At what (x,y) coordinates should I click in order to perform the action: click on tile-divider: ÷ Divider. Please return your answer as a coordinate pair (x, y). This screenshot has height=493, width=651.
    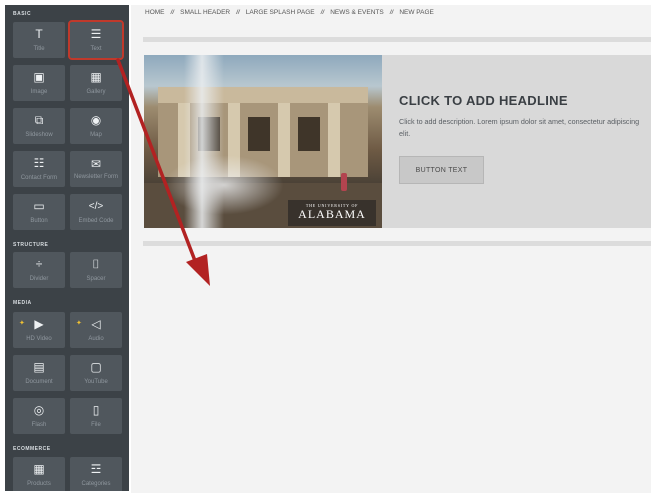
    Looking at the image, I should click on (39, 270).